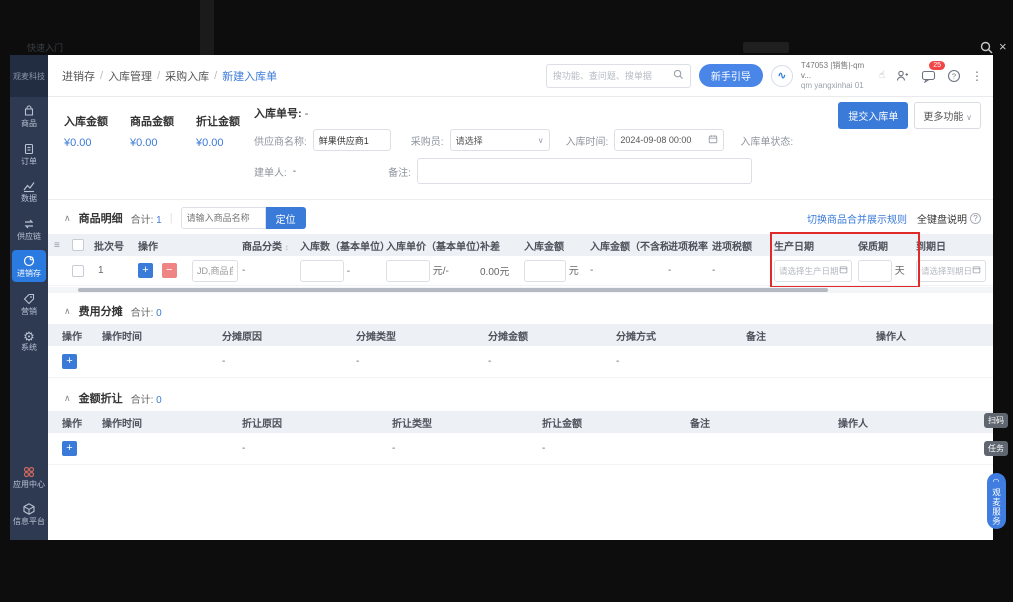 The image size is (1013, 602). I want to click on app-logo: 观麦科技, so click(29, 76).